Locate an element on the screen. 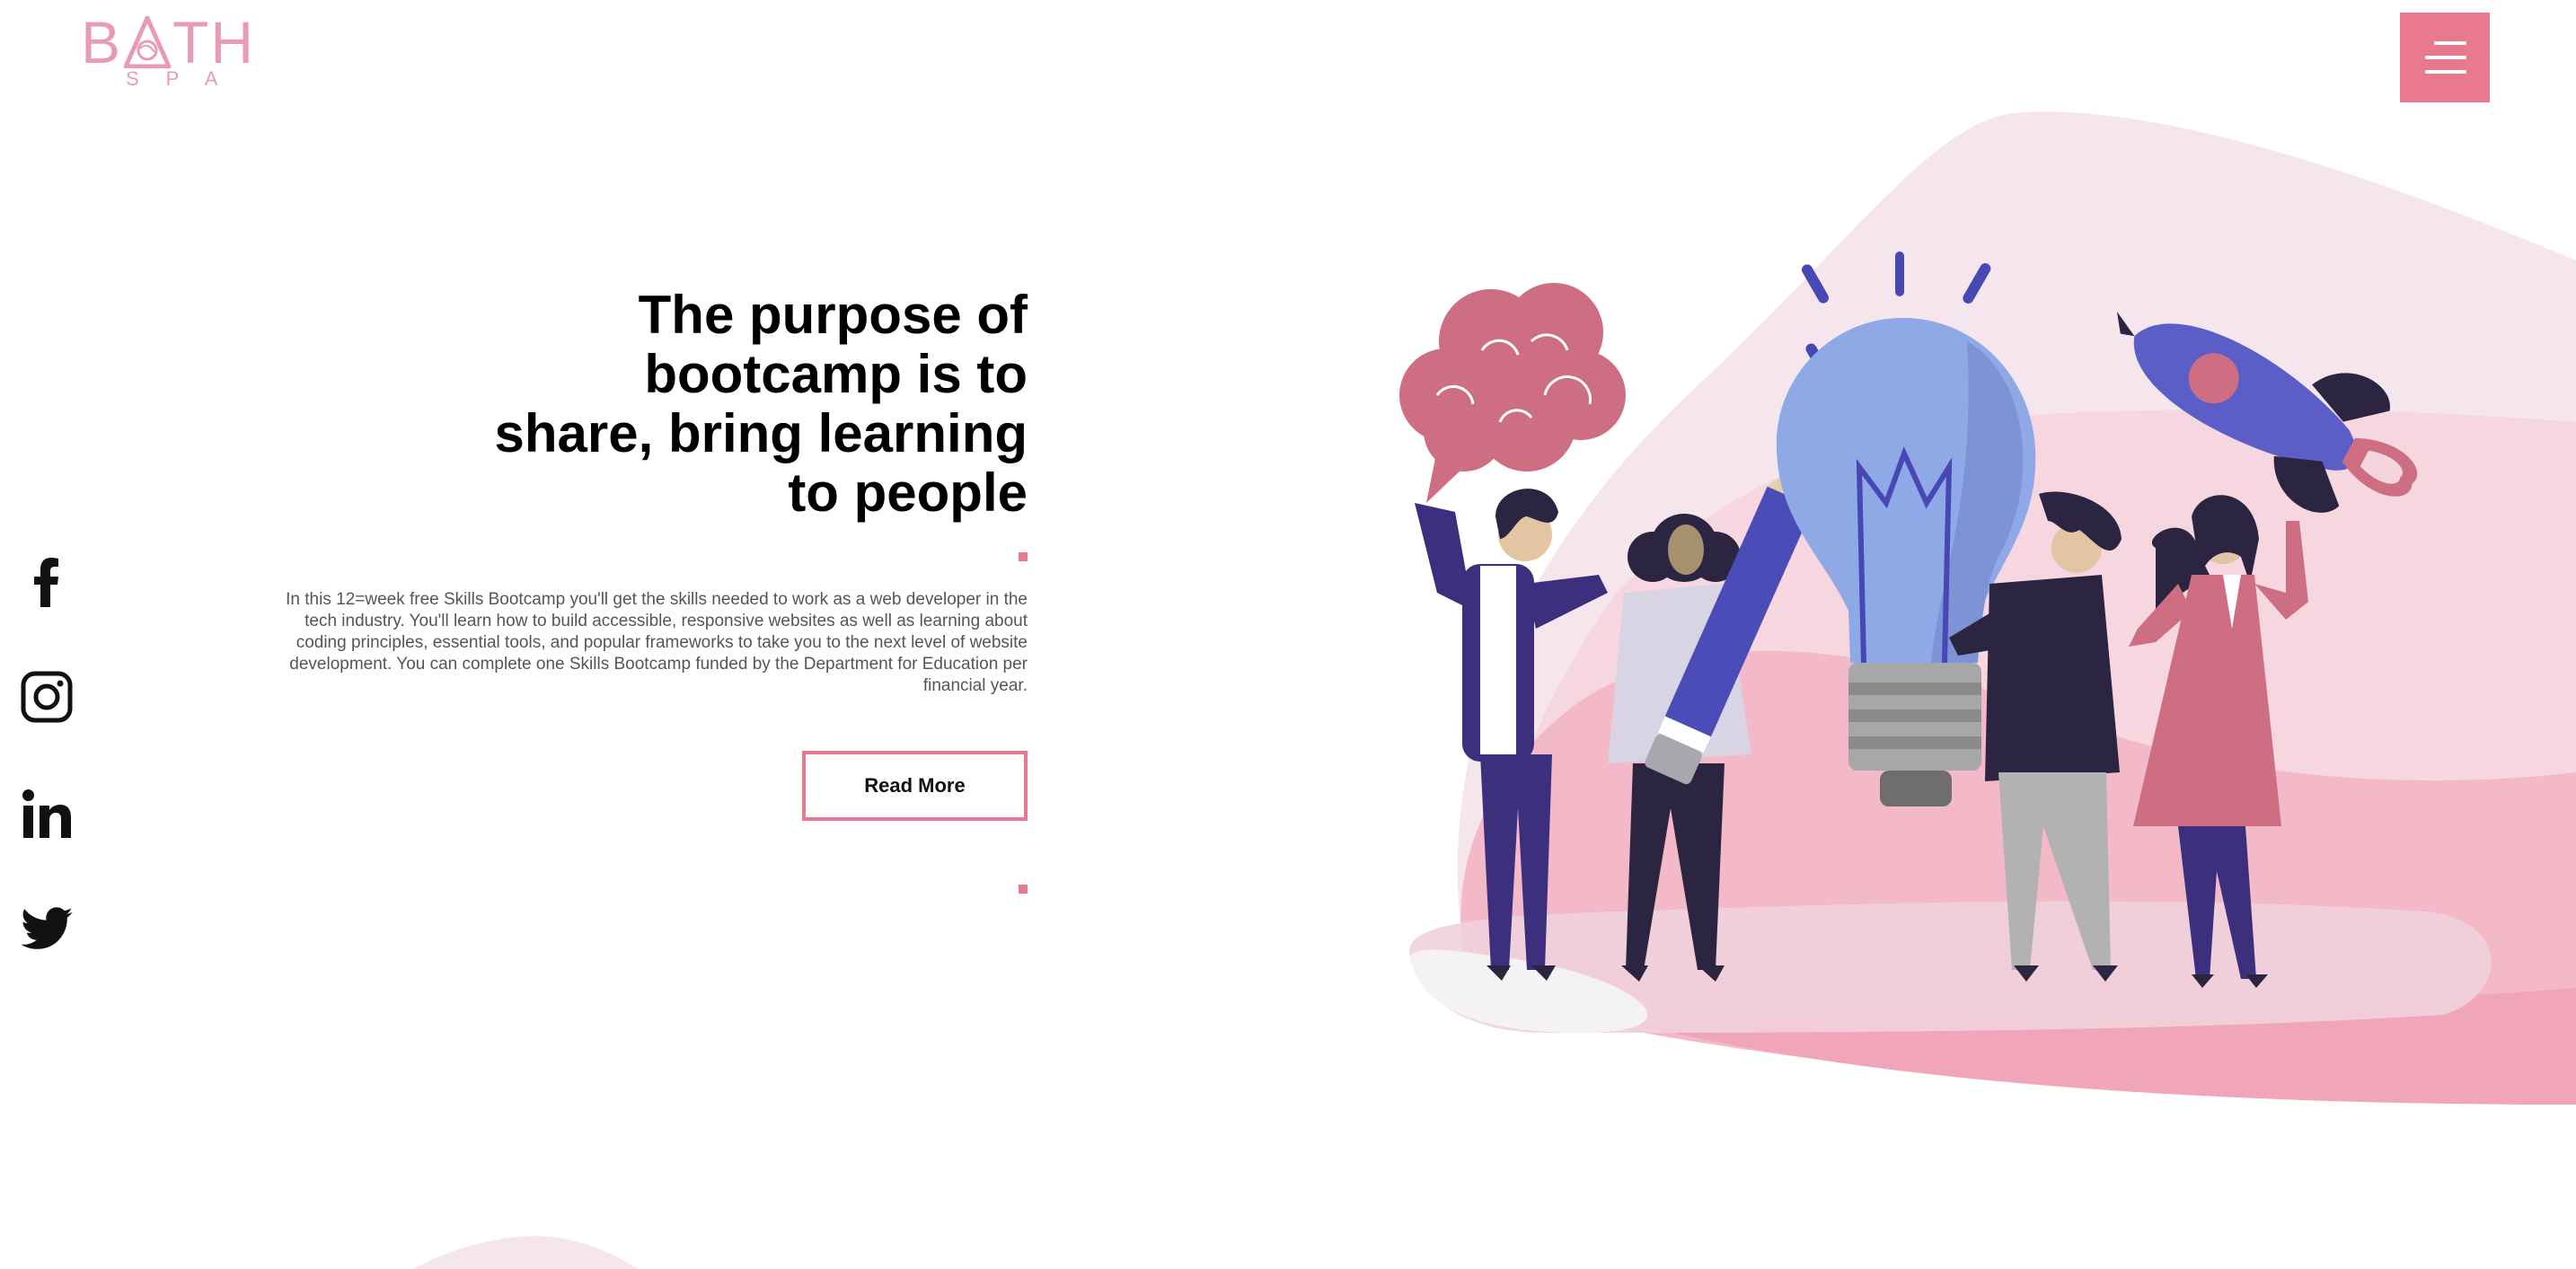 The width and height of the screenshot is (2576, 1269). linkedin-link is located at coordinates (47, 814).